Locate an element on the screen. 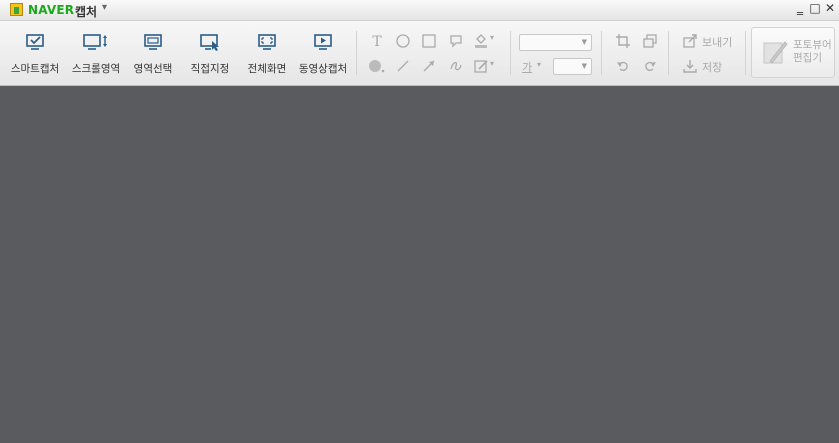 Image resolution: width=839 pixels, height=443 pixels. text-tool: T is located at coordinates (377, 42).